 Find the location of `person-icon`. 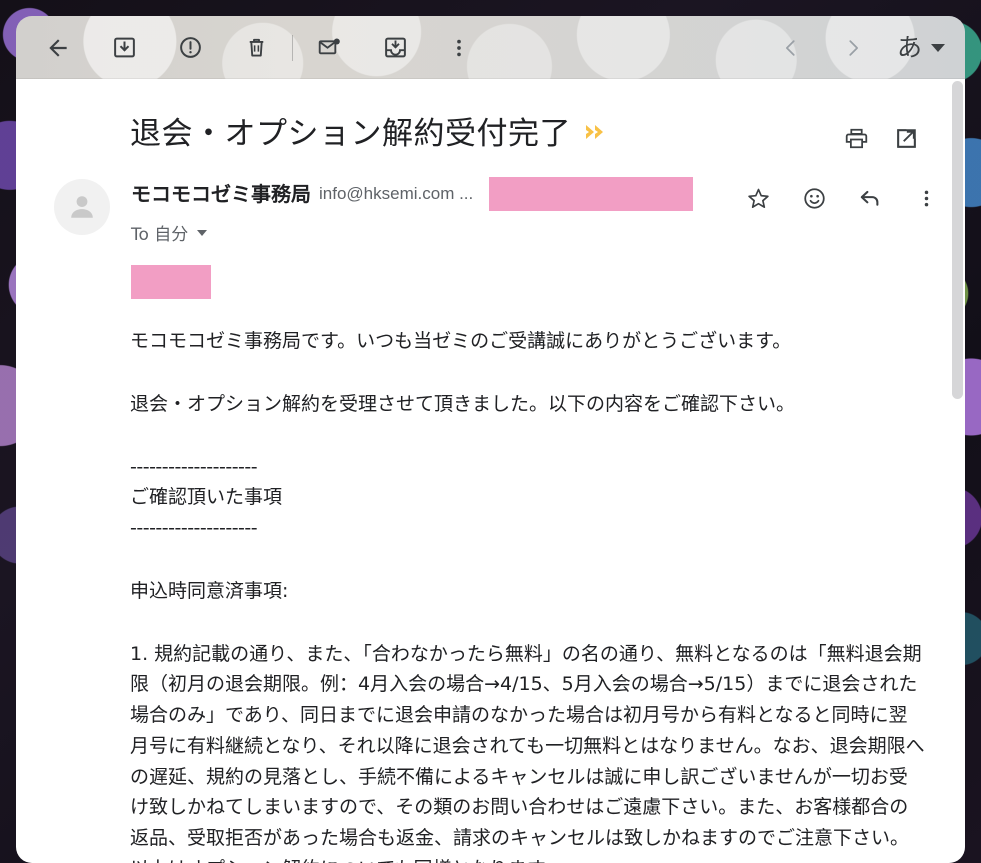

person-icon is located at coordinates (82, 207).